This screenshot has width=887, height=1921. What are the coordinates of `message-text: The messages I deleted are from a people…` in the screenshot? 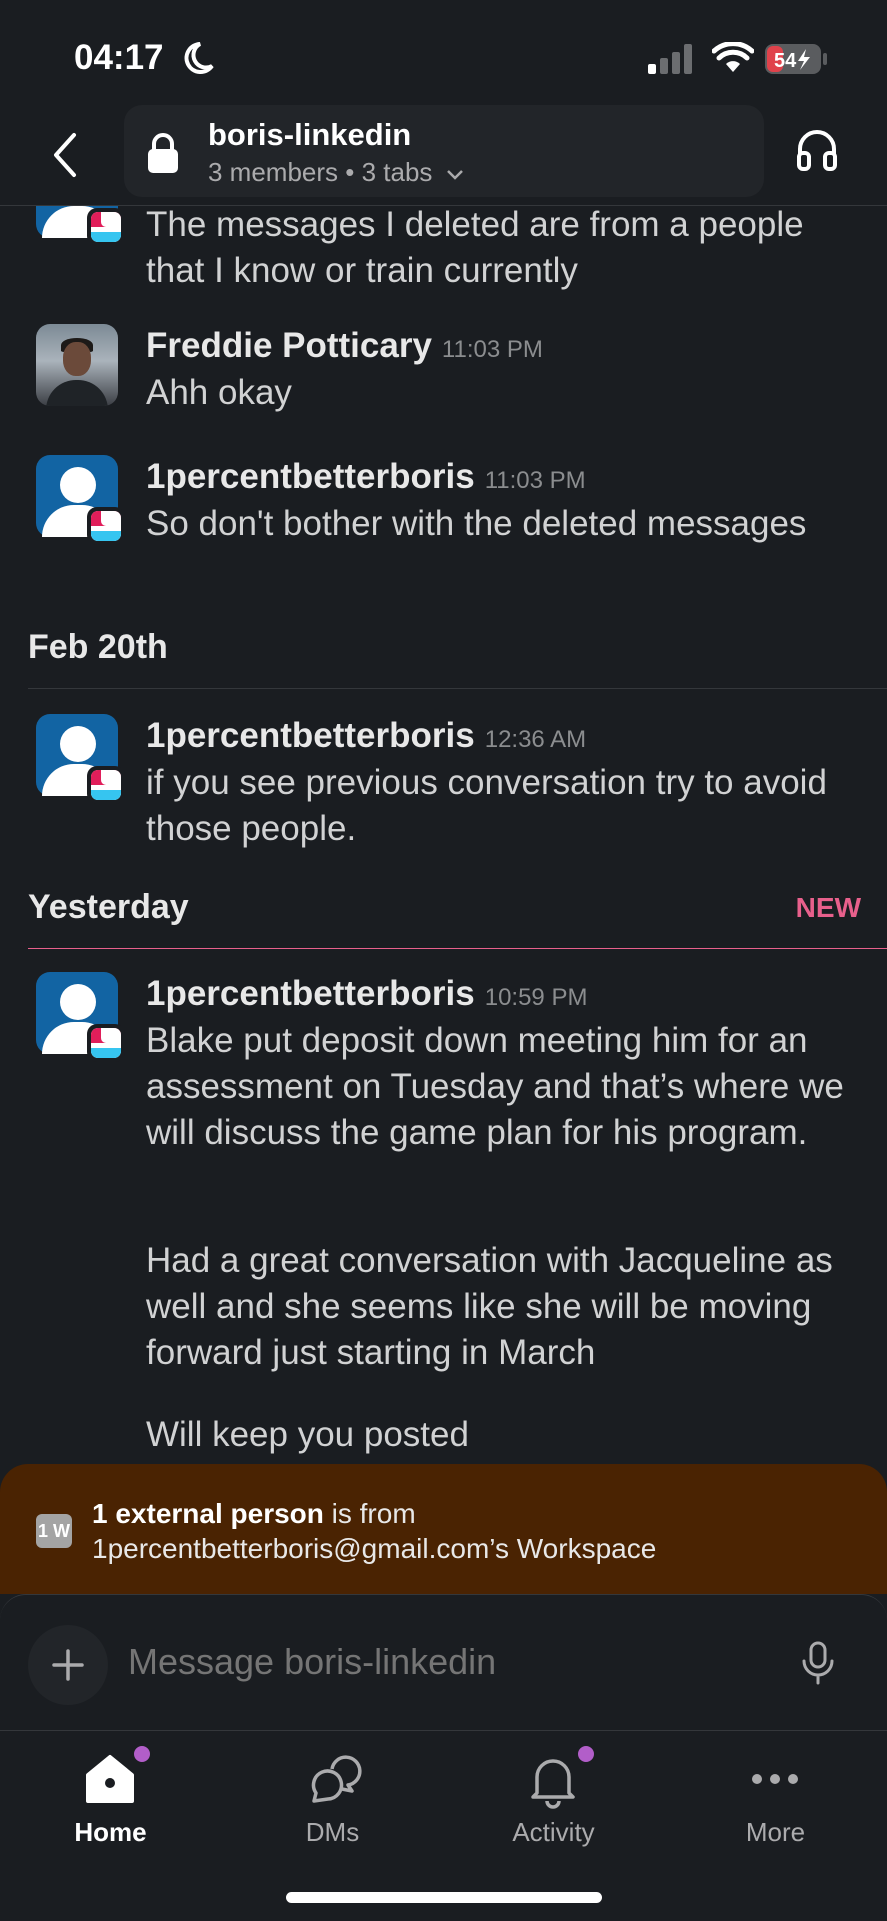 It's located at (475, 248).